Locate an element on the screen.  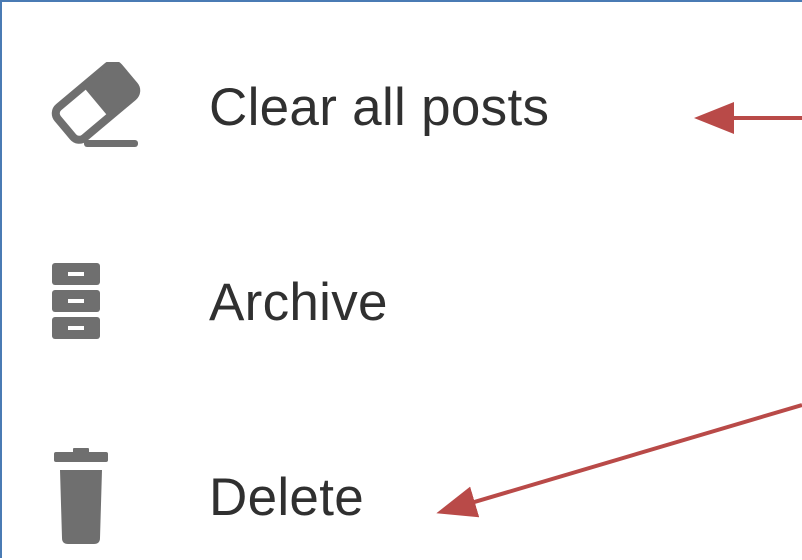
menu-item-label: Clear all posts is located at coordinates (379, 107).